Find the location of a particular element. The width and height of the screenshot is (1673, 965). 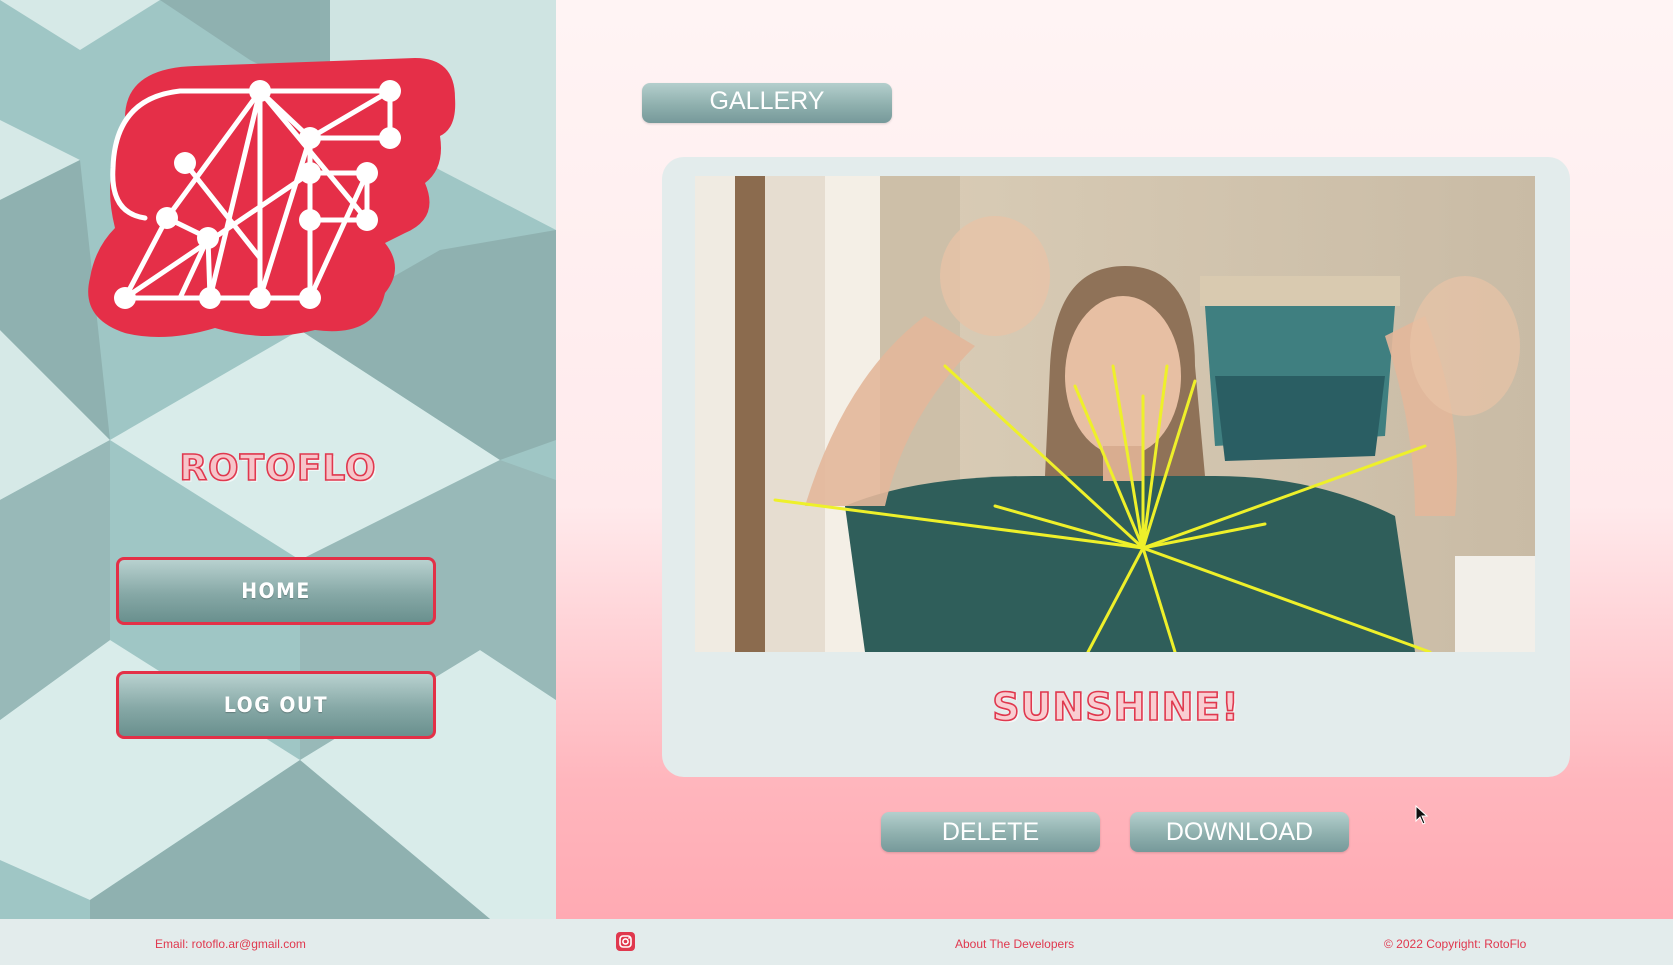

footer-copyright: © 2022 Copyright: RotoFlo is located at coordinates (1455, 944).